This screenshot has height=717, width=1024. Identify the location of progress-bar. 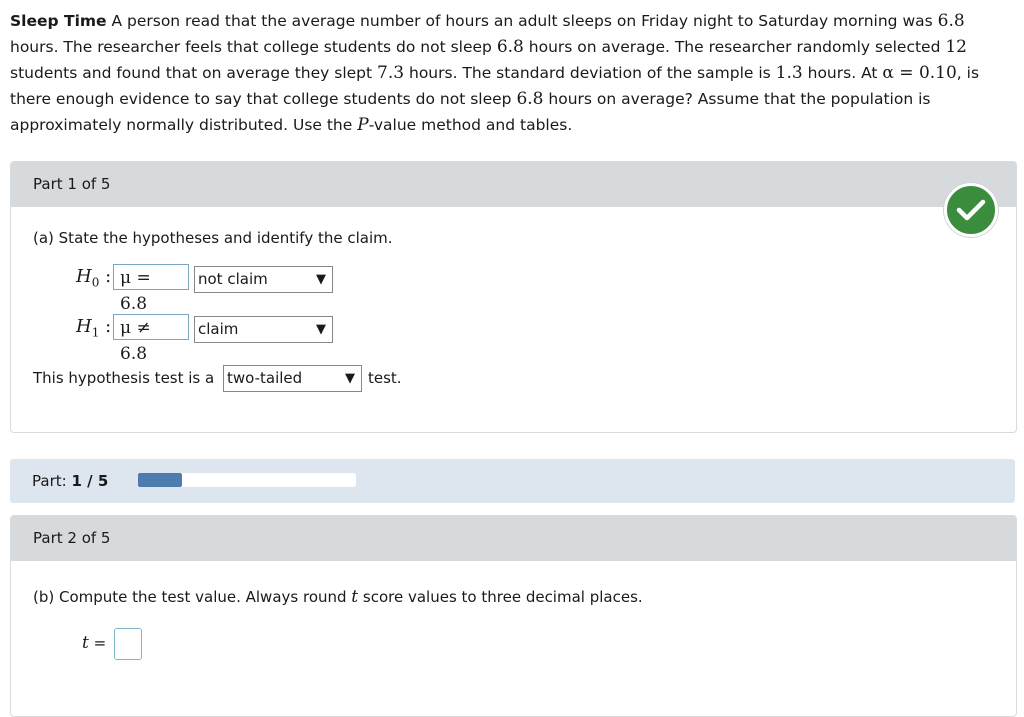
(247, 480).